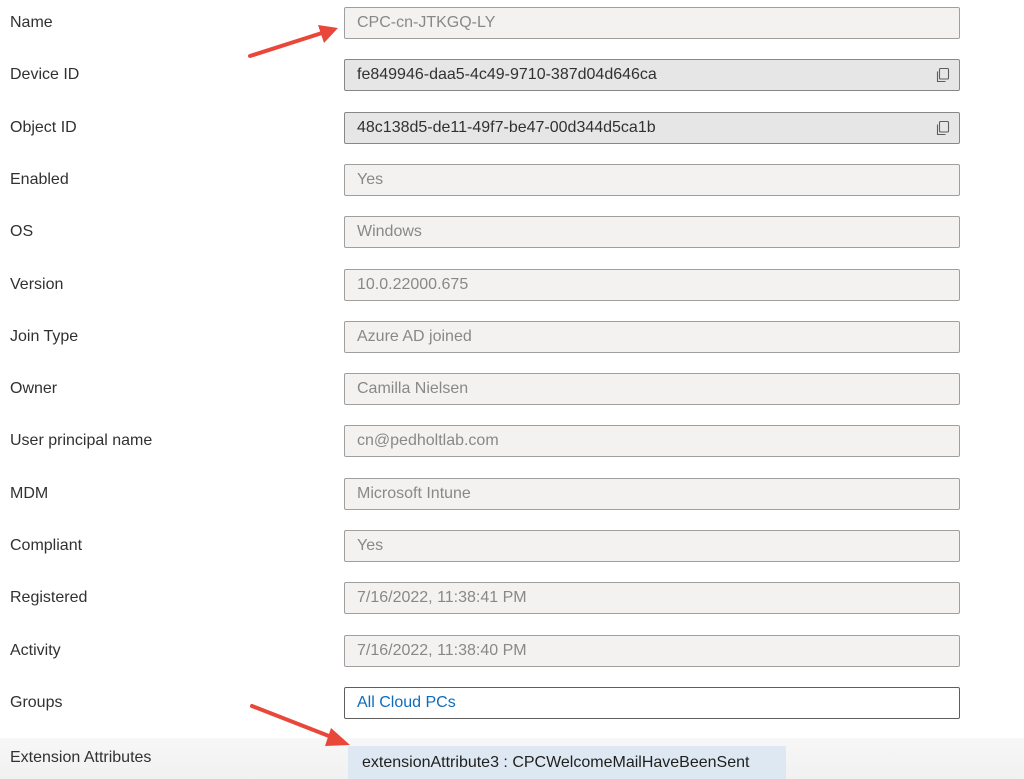 The width and height of the screenshot is (1024, 779). Describe the element at coordinates (426, 22) in the screenshot. I see `property-value: CPC-cn-JTKGQ-LY` at that location.